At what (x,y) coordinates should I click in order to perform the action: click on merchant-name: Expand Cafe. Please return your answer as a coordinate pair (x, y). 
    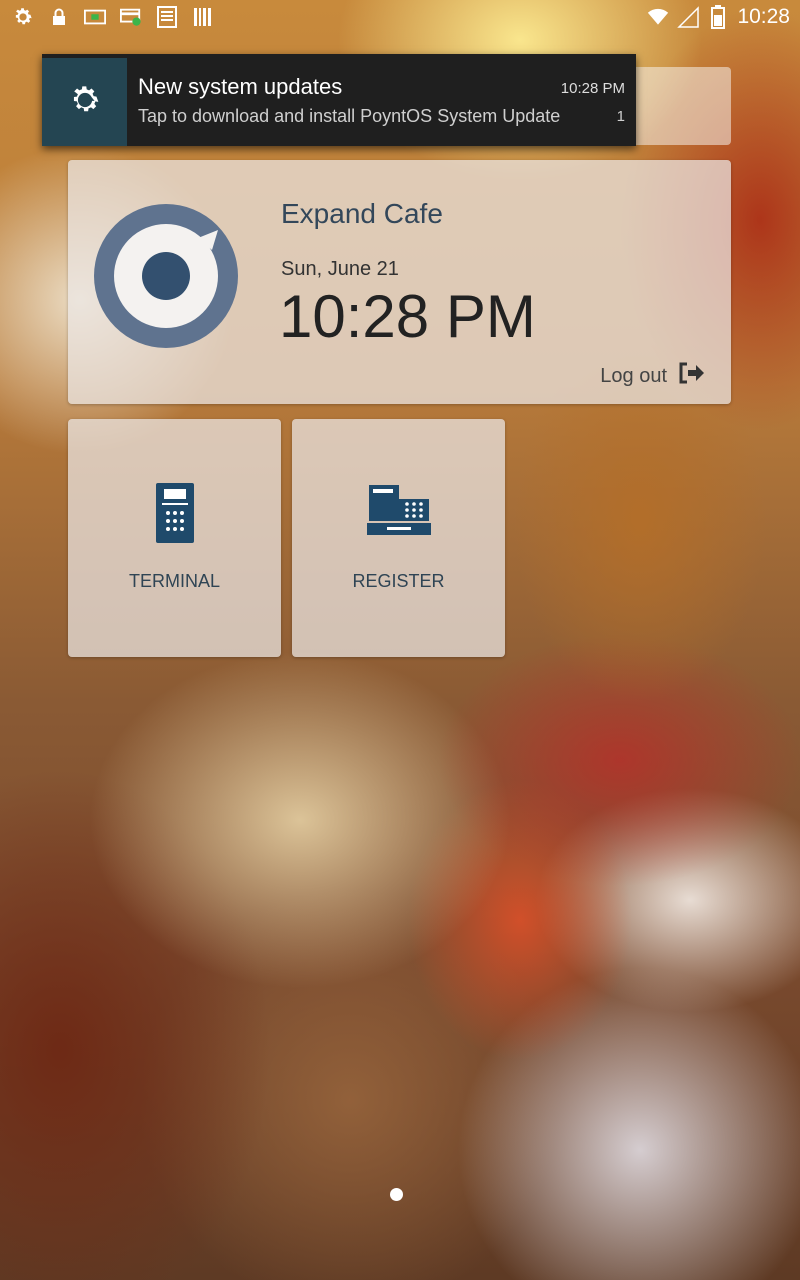
    Looking at the image, I should click on (362, 213).